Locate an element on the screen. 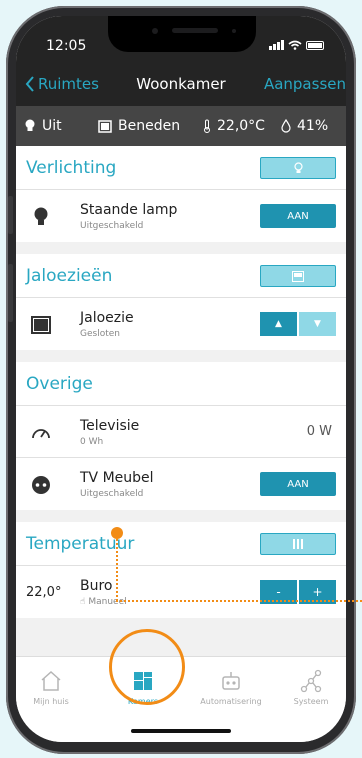  info-light: Uit is located at coordinates (43, 126).